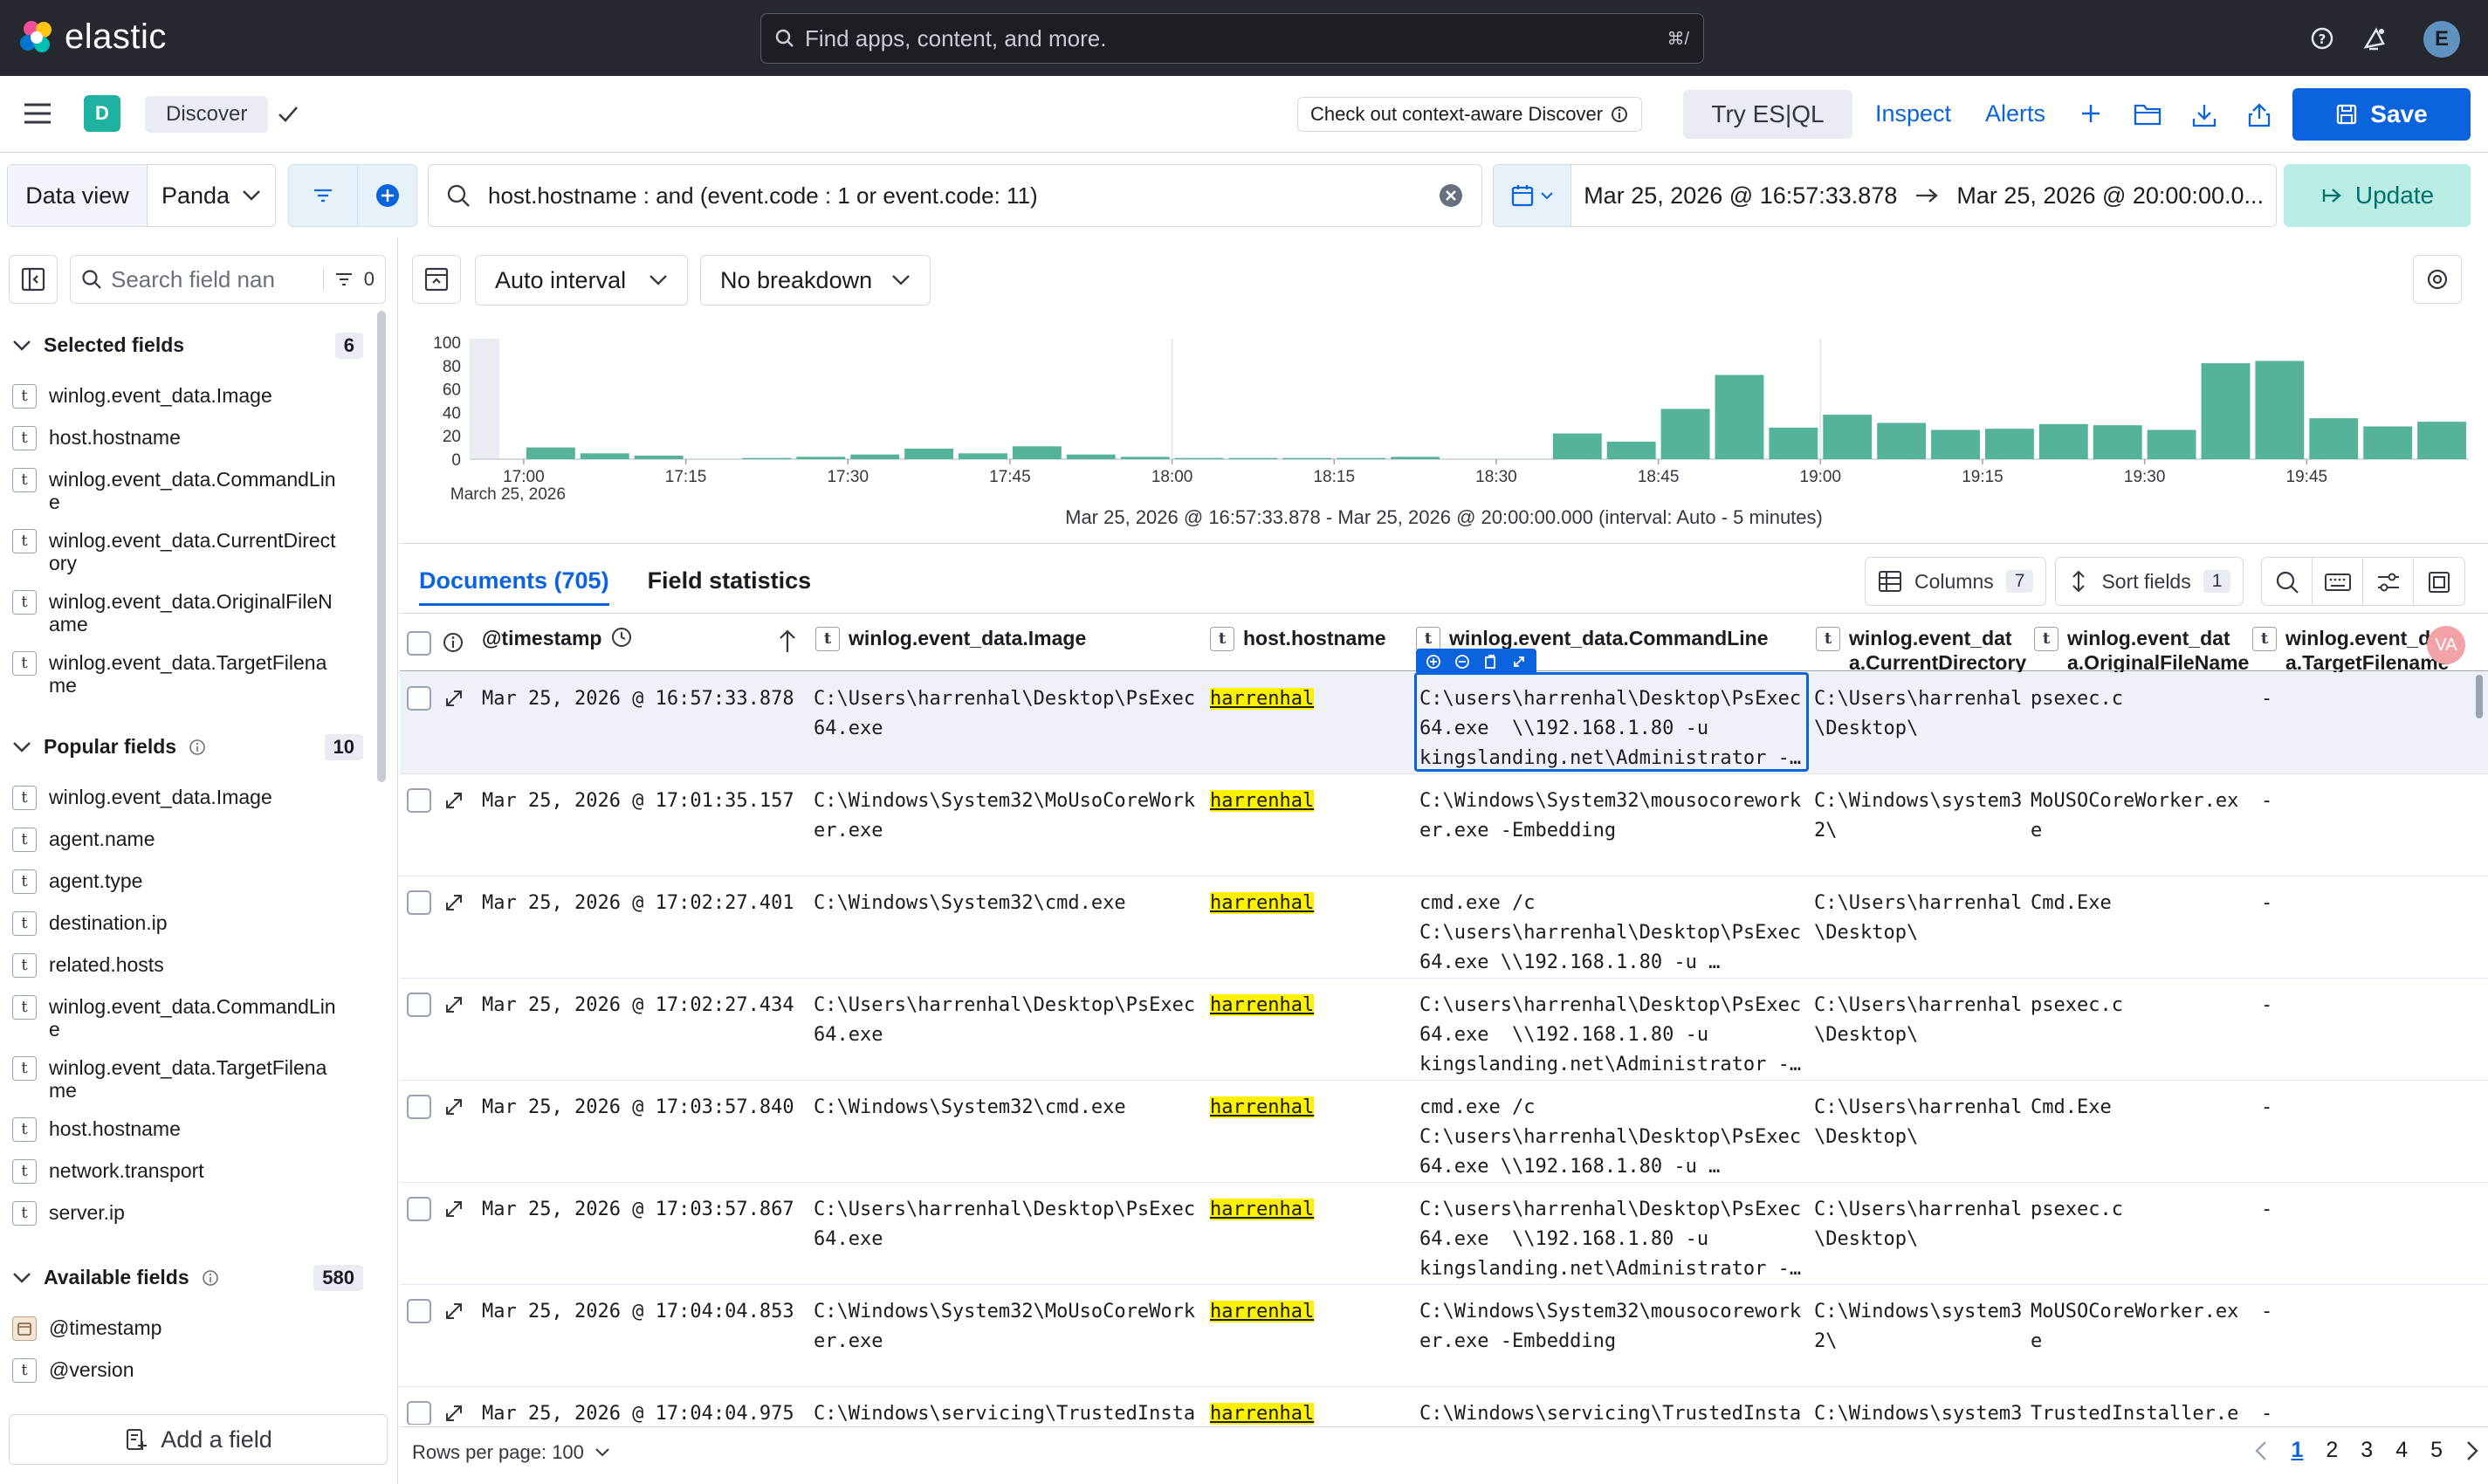  I want to click on global-search-input: Find apps, content, and more. ⌘/, so click(1232, 39).